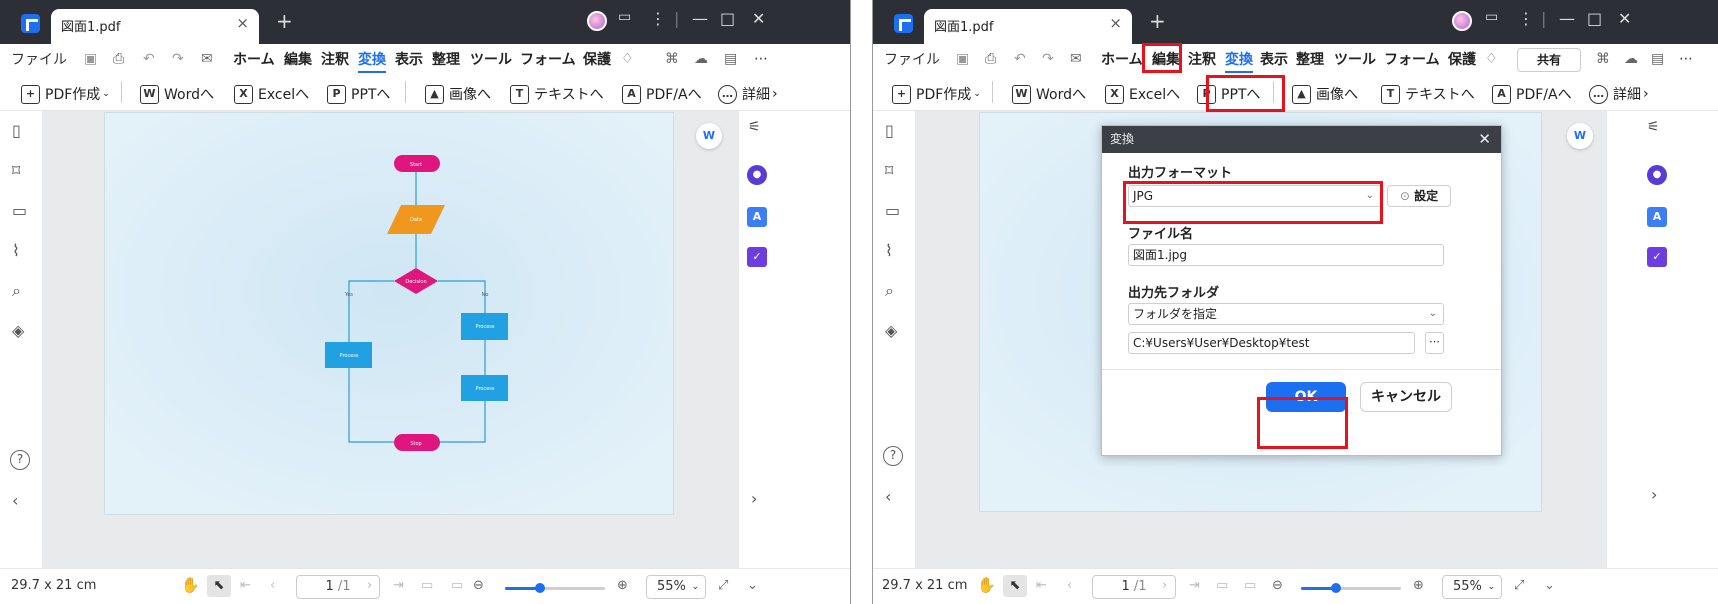  Describe the element at coordinates (272, 585) in the screenshot. I see `prev-page-icon: ‹` at that location.